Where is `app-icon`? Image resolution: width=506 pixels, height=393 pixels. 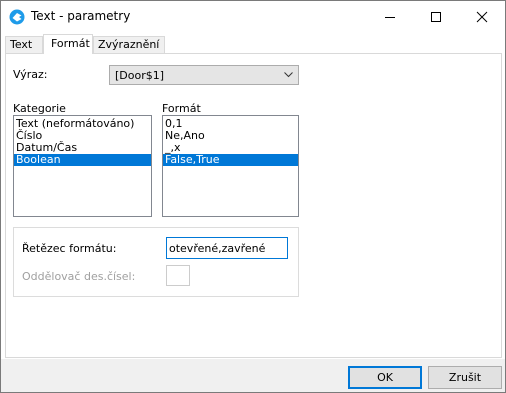
app-icon is located at coordinates (17, 17).